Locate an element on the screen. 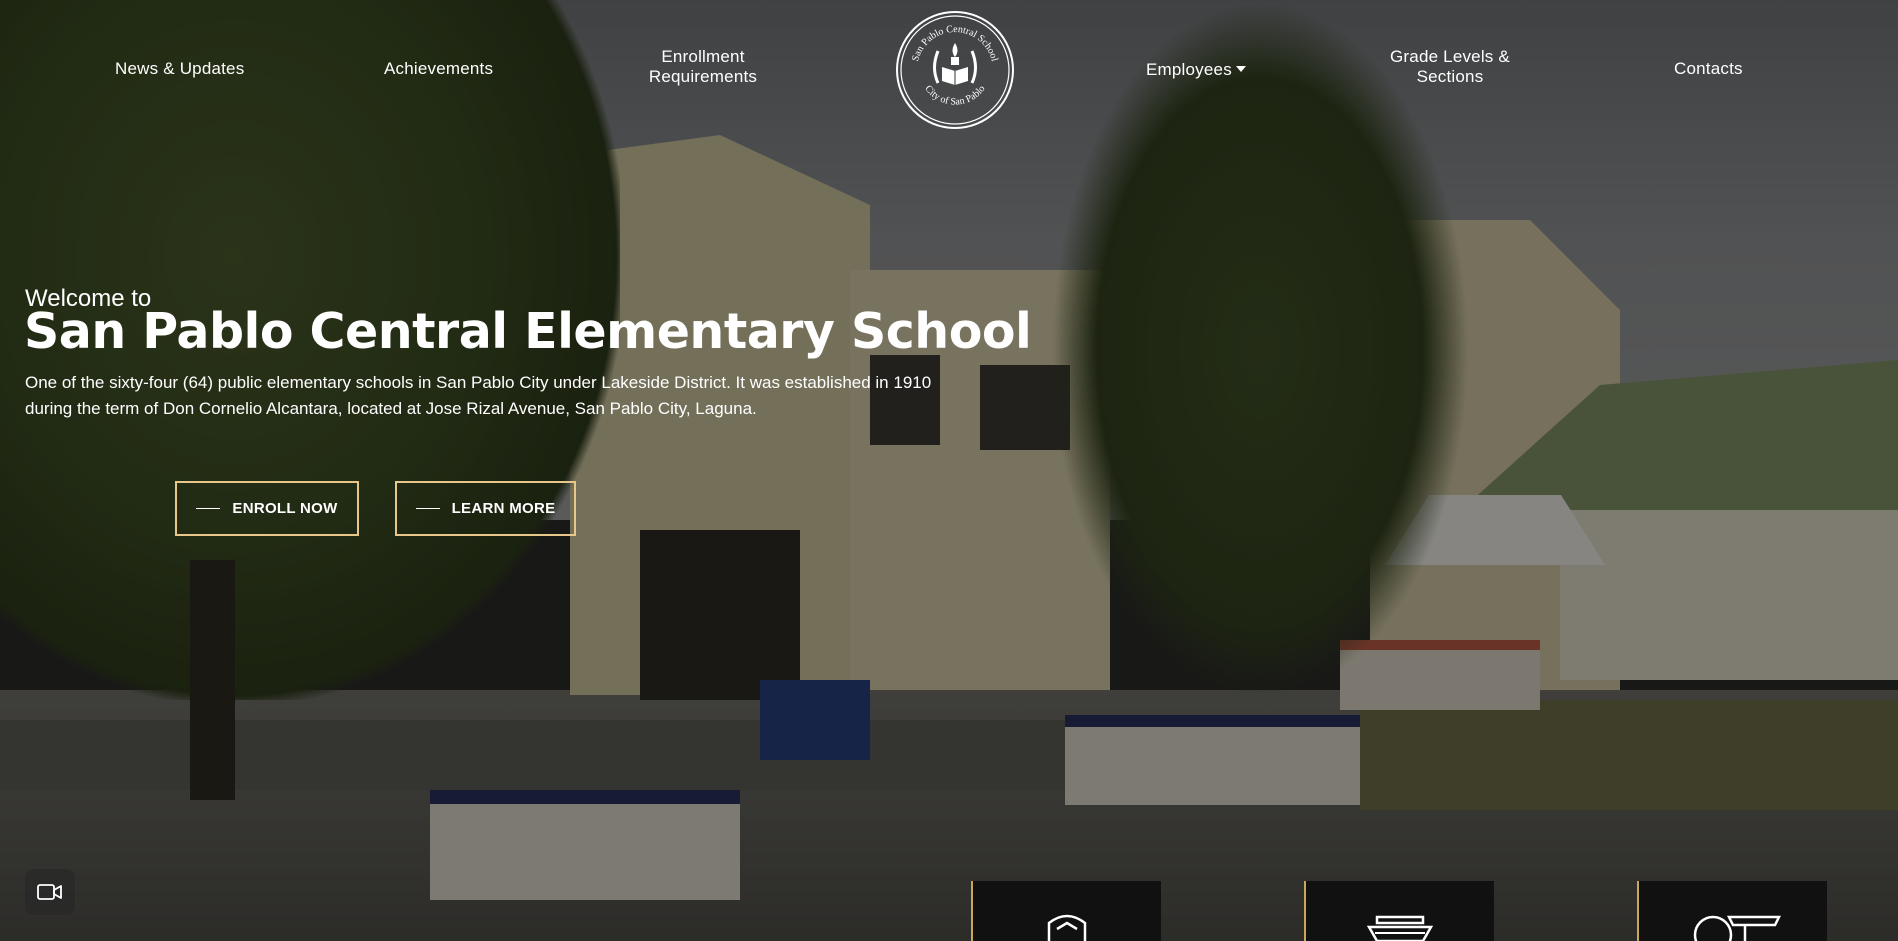 The width and height of the screenshot is (1898, 941). logo-bottom-text: City of San Pablo is located at coordinates (954, 95).